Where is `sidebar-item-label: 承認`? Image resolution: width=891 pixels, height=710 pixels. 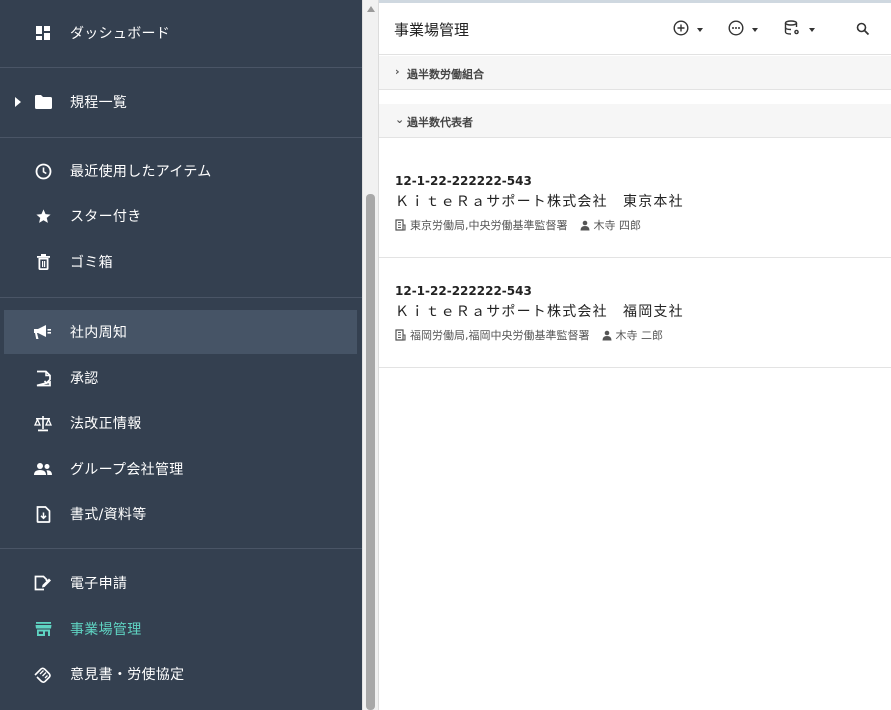 sidebar-item-label: 承認 is located at coordinates (84, 379).